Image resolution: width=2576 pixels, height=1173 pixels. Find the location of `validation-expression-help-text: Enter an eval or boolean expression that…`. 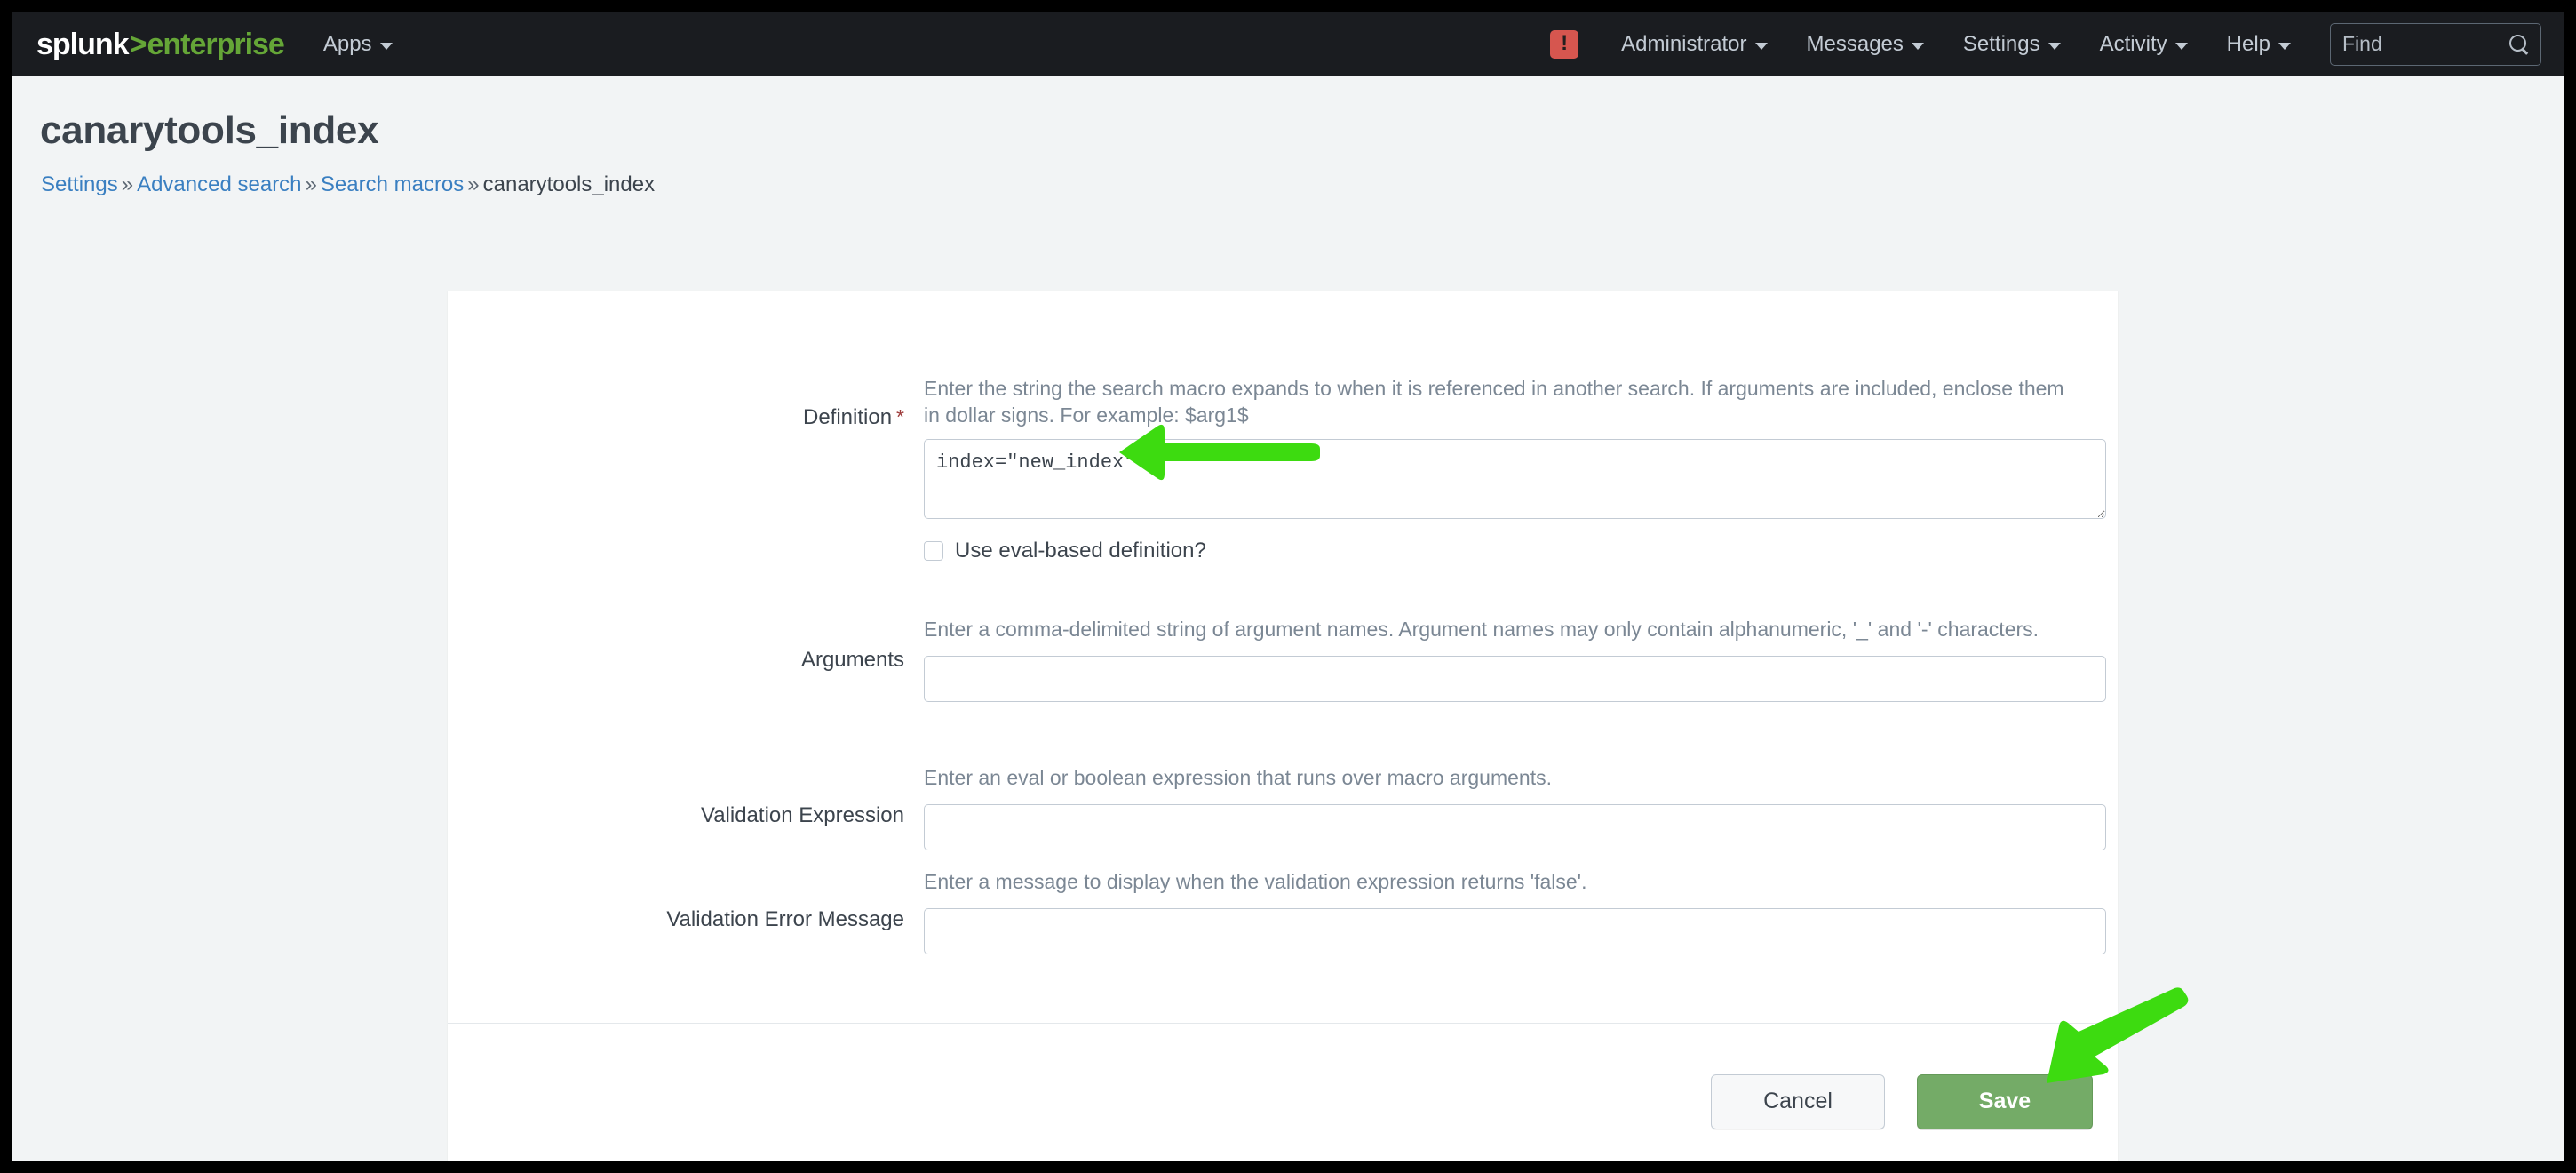

validation-expression-help-text: Enter an eval or boolean expression that… is located at coordinates (1238, 777).